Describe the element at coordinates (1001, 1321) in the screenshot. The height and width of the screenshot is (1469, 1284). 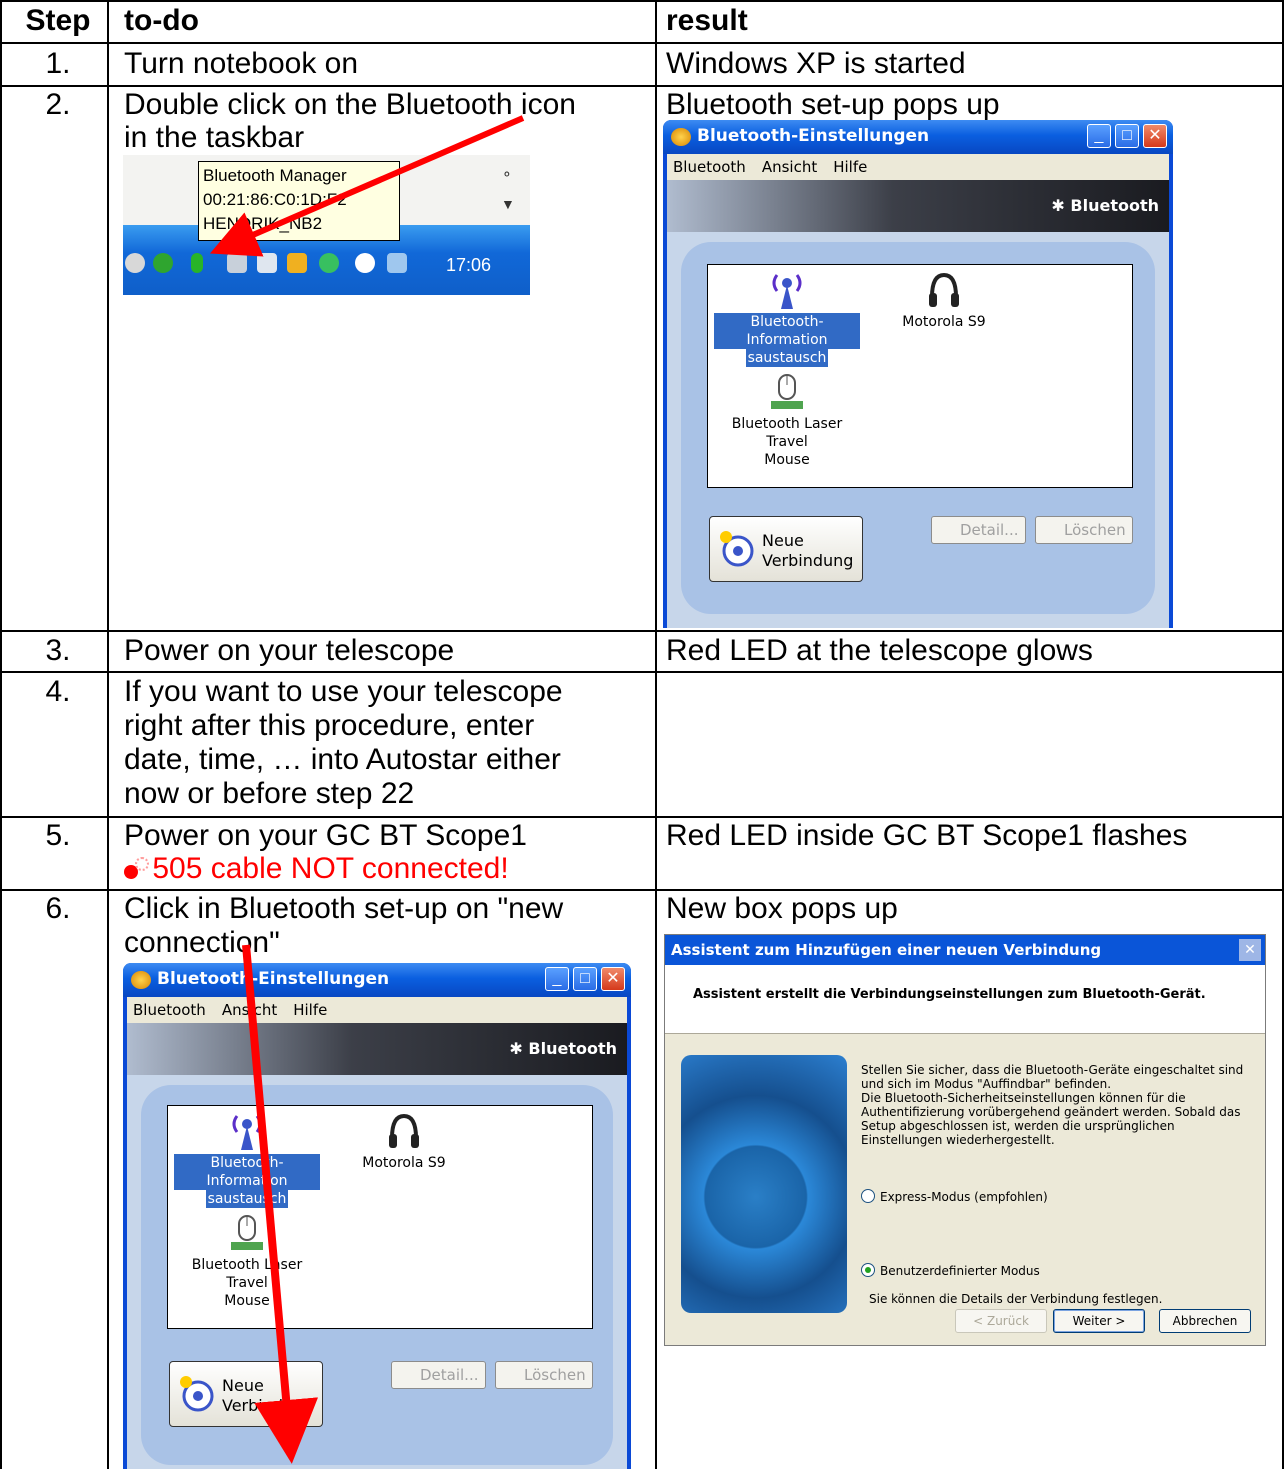
I see `back-button: < Zurück` at that location.